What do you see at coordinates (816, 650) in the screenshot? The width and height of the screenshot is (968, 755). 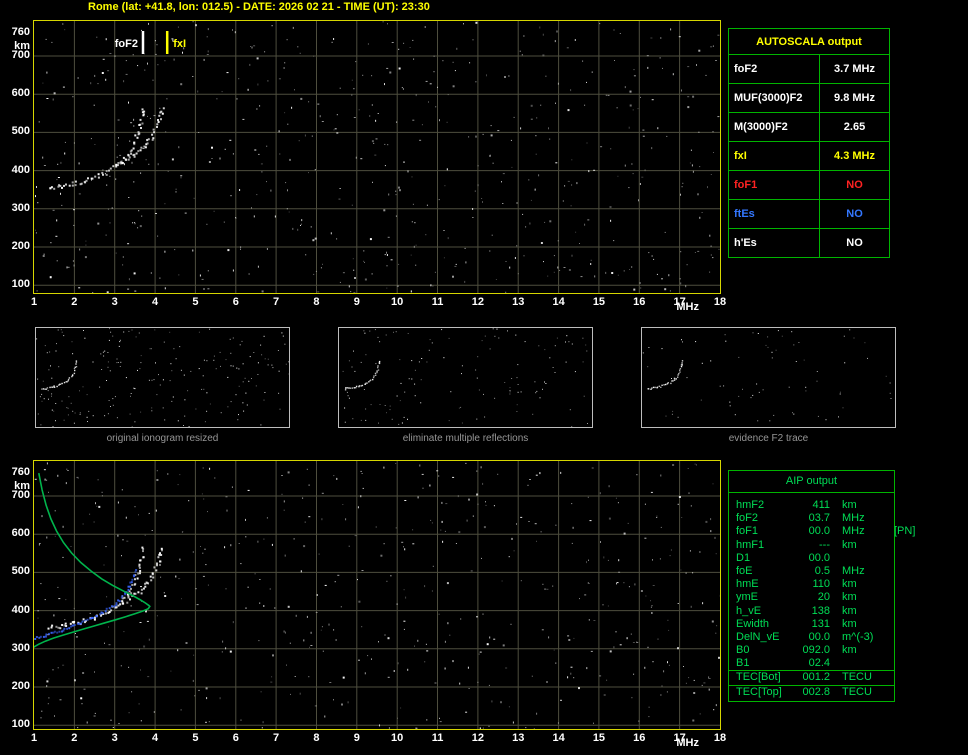 I see `aip-param-value: 092.0` at bounding box center [816, 650].